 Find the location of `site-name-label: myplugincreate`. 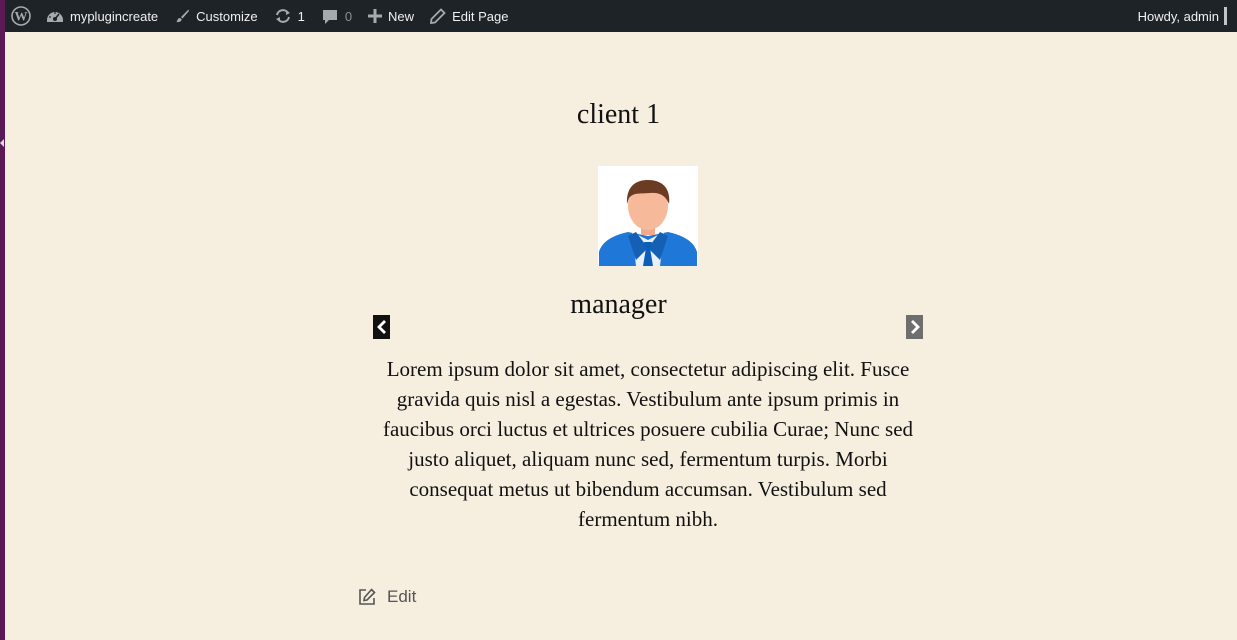

site-name-label: myplugincreate is located at coordinates (114, 16).